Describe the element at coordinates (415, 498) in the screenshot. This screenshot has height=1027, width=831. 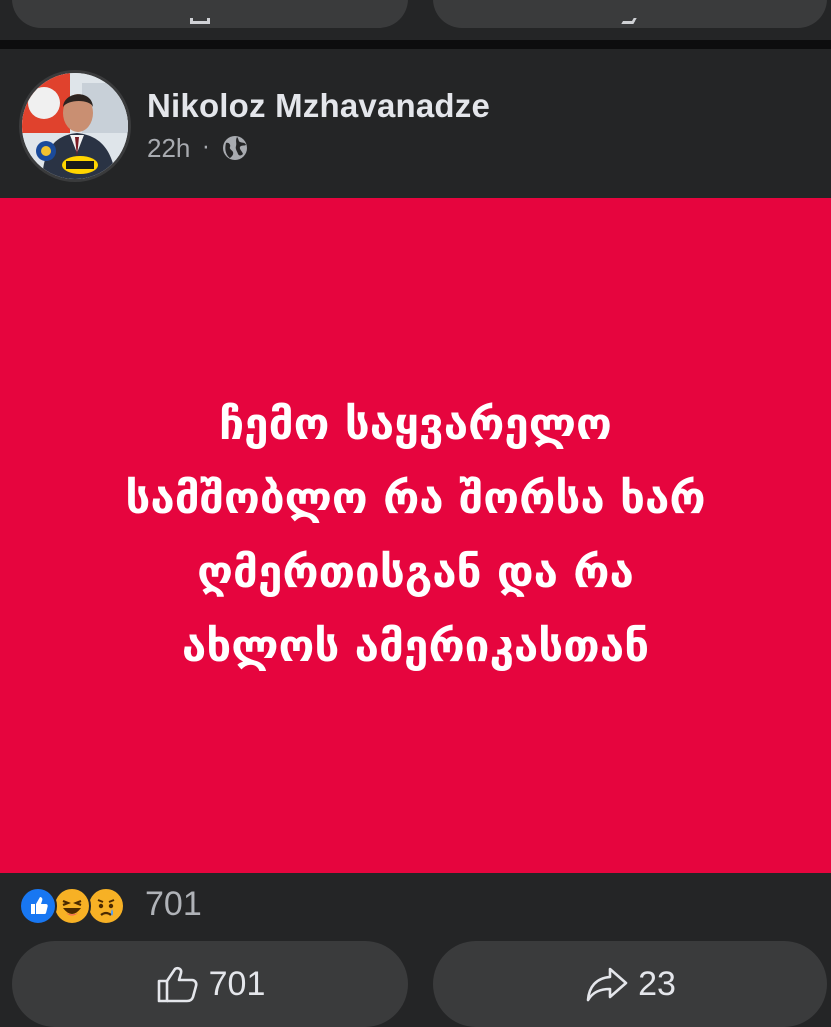
I see `post-text-line: სამშობლო რა შორსა ხარ` at that location.